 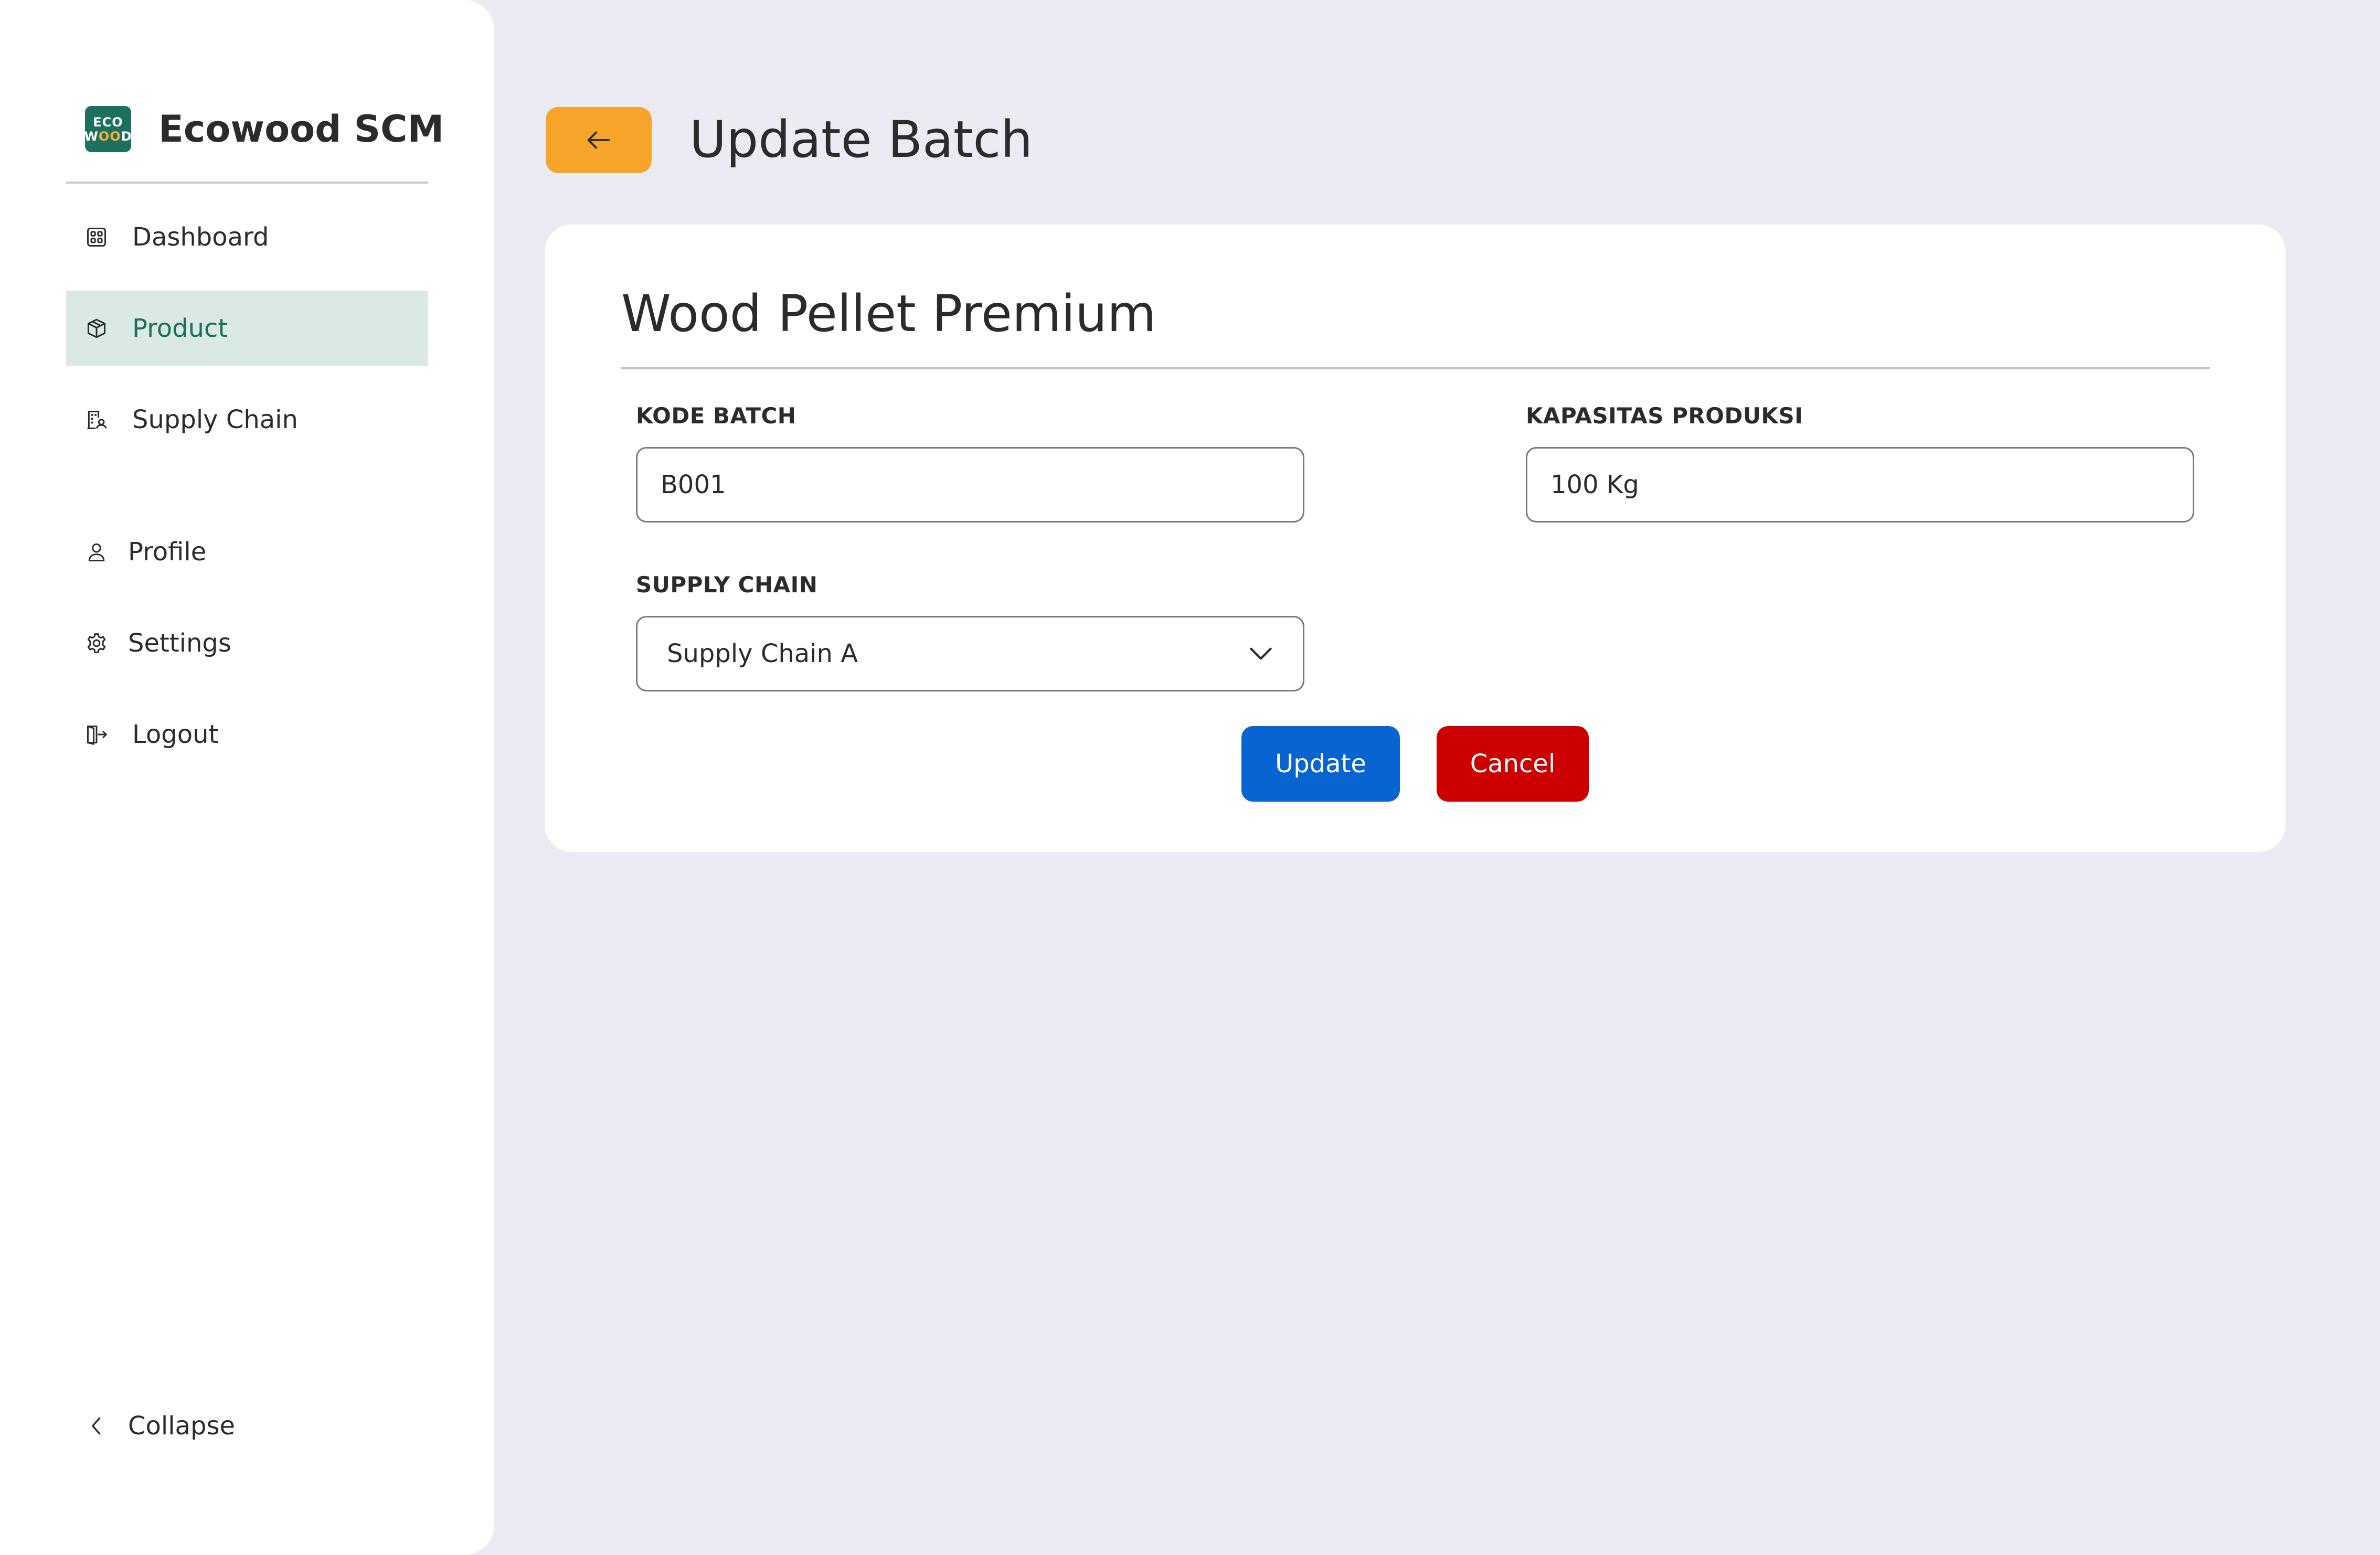 I want to click on dashboard-grid-icon, so click(x=96, y=237).